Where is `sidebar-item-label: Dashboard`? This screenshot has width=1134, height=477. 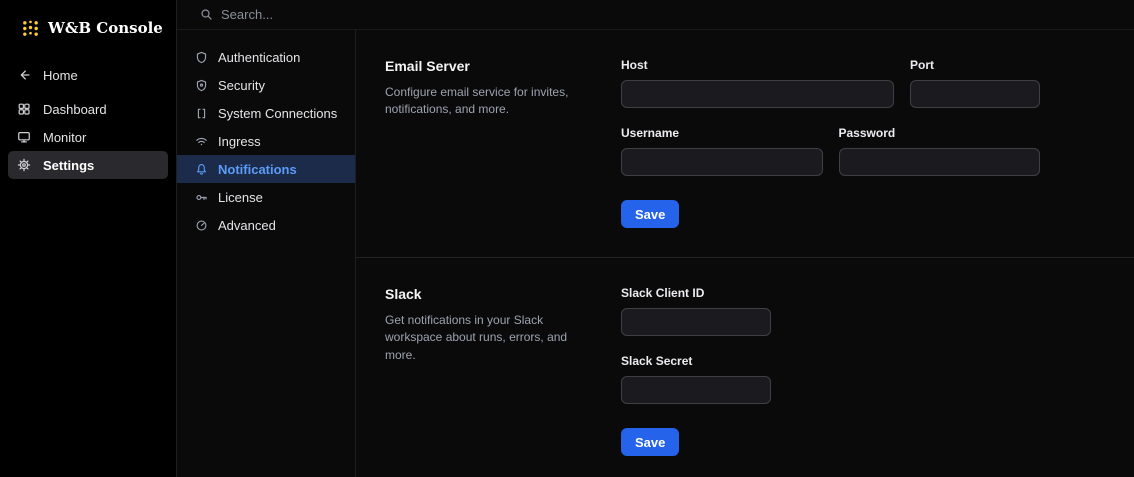
sidebar-item-label: Dashboard is located at coordinates (75, 109).